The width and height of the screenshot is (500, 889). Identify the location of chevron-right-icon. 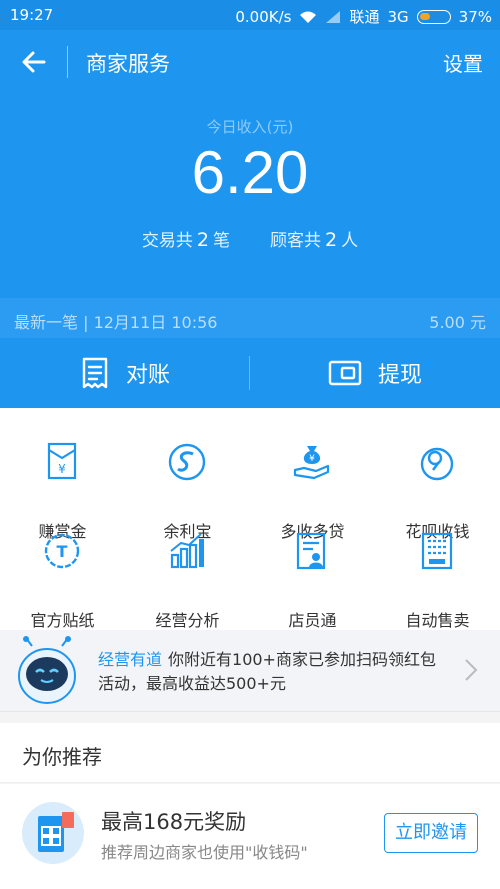
(471, 670).